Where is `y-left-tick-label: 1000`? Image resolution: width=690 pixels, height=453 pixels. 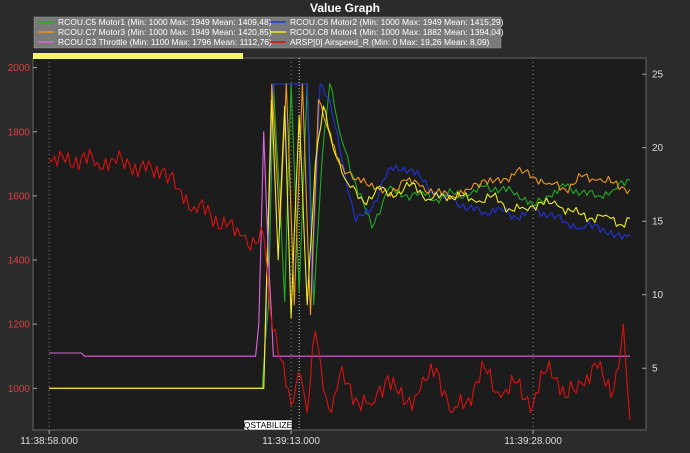
y-left-tick-label: 1000 is located at coordinates (19, 389).